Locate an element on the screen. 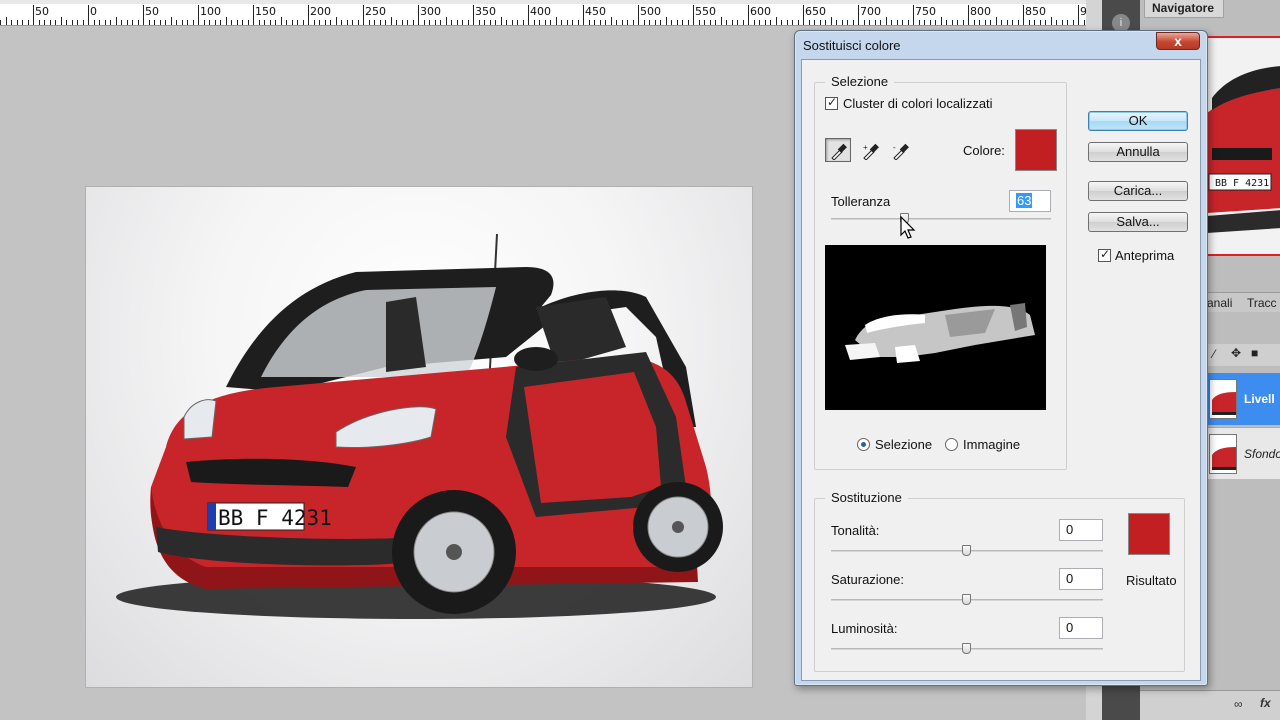 Image resolution: width=1280 pixels, height=720 pixels. car-door is located at coordinates (592, 437).